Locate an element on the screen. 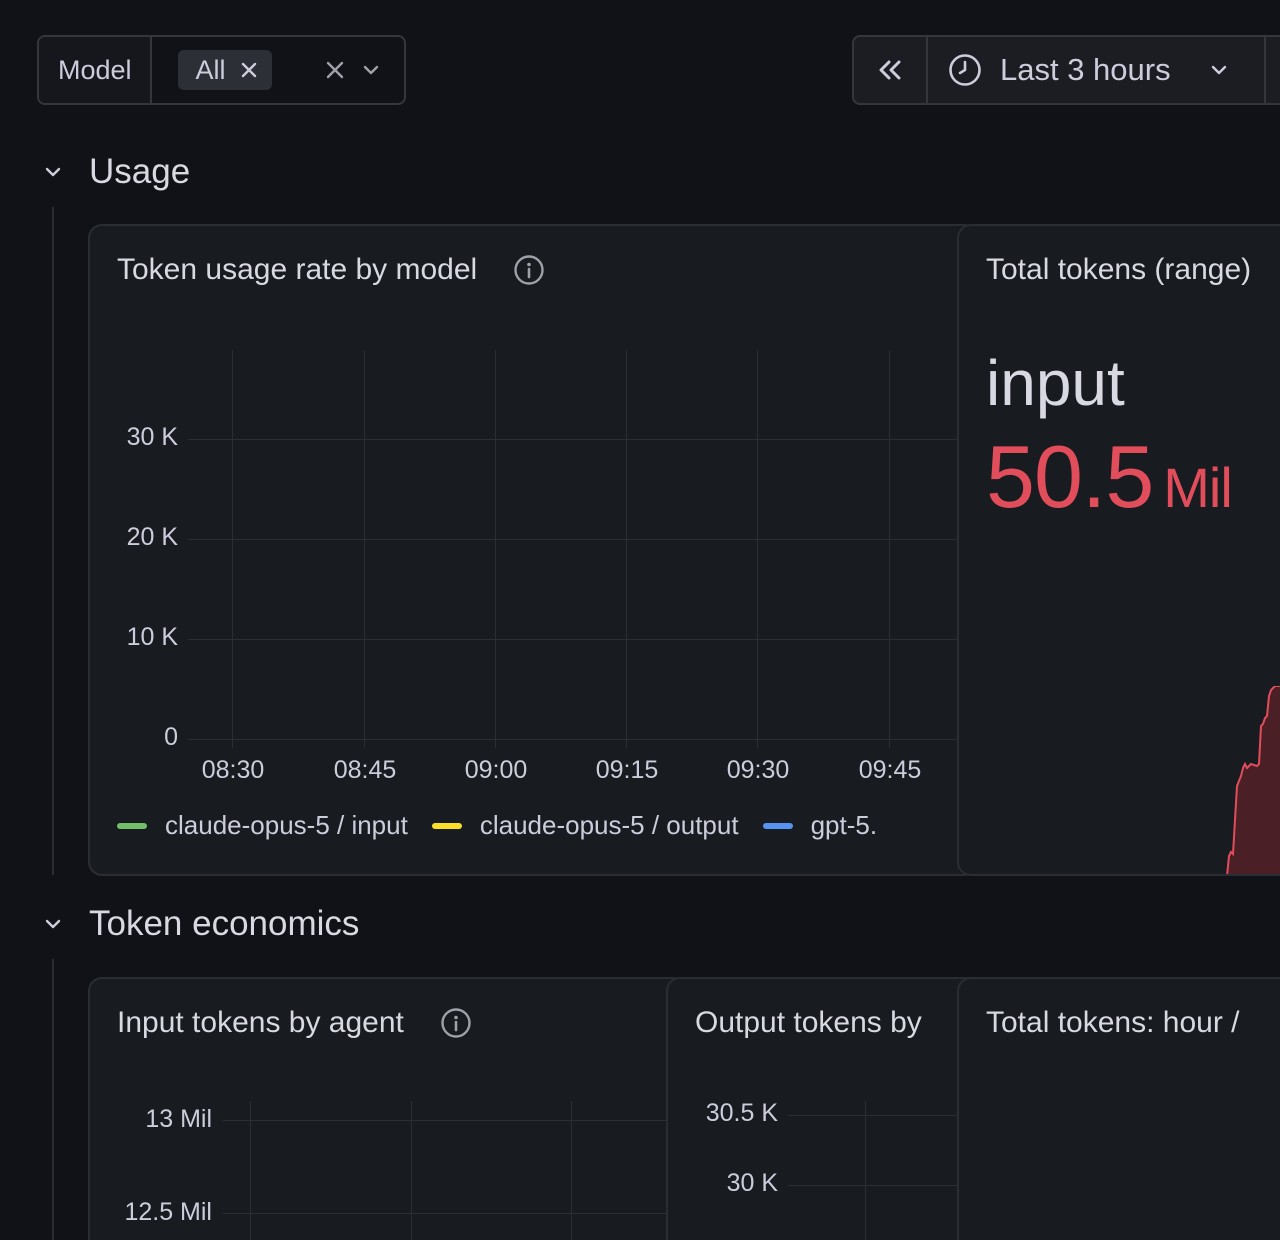 This screenshot has width=1280, height=1240. stat-label: input is located at coordinates (1055, 383).